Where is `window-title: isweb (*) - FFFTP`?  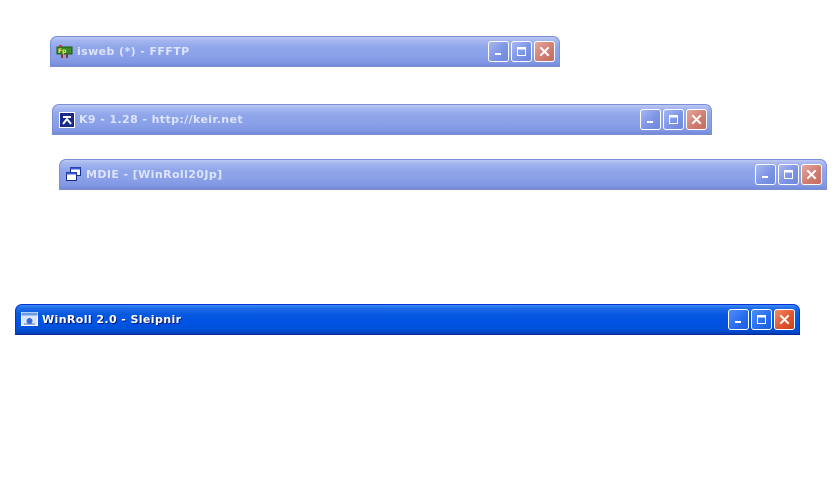 window-title: isweb (*) - FFFTP is located at coordinates (133, 51).